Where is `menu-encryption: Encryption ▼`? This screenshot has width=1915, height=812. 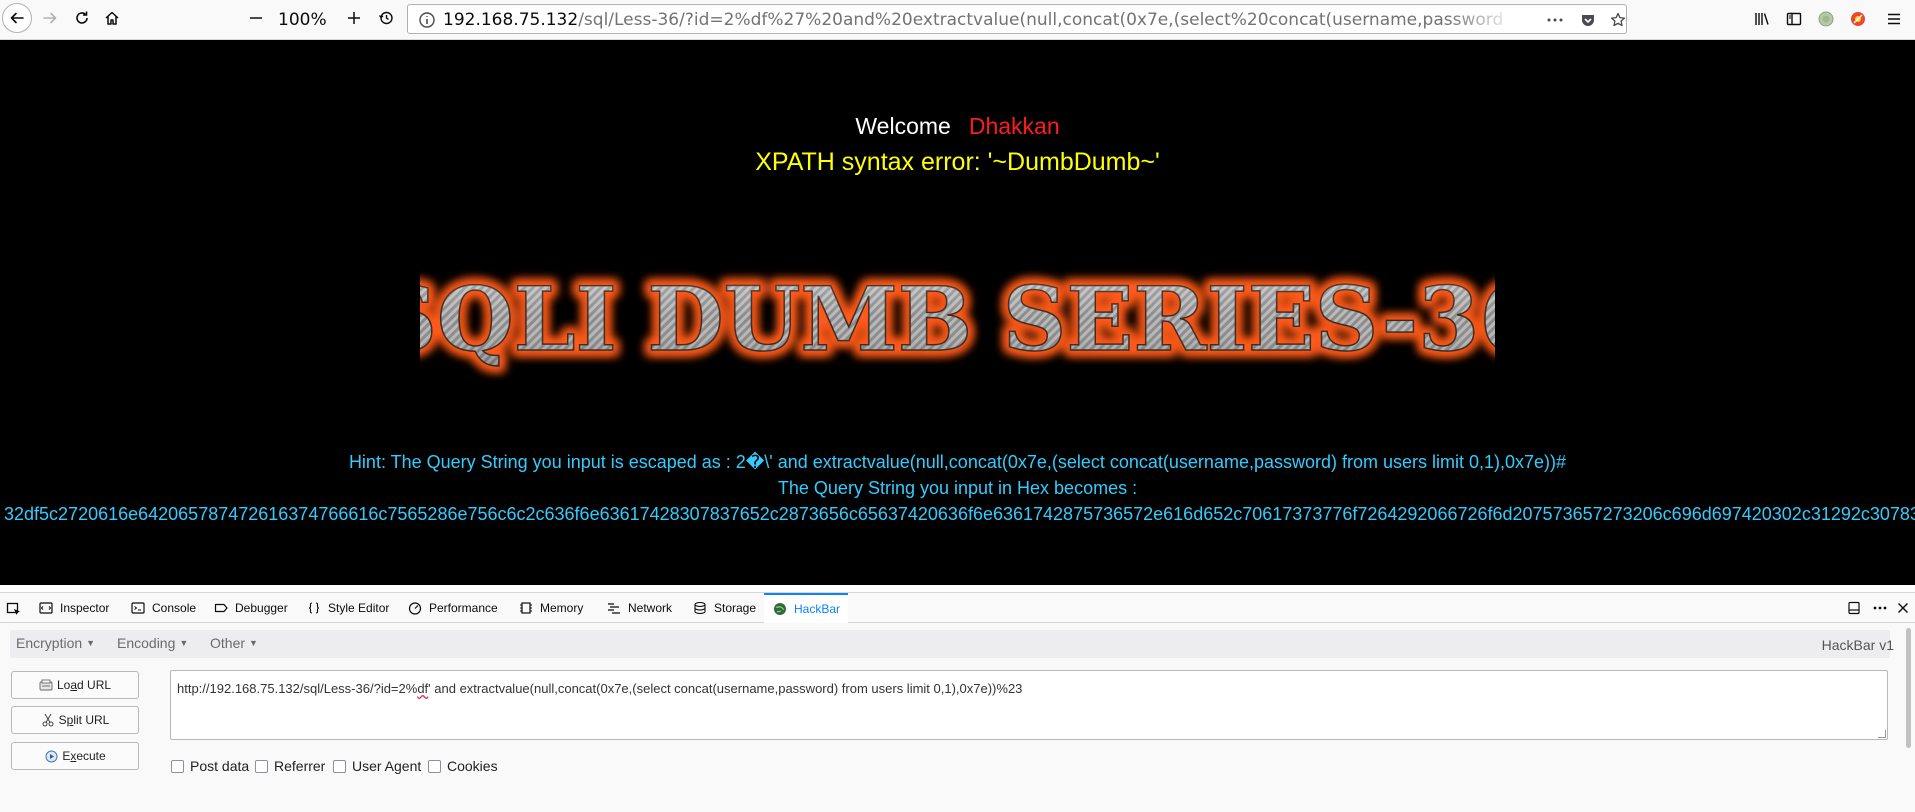
menu-encryption: Encryption ▼ is located at coordinates (55, 643).